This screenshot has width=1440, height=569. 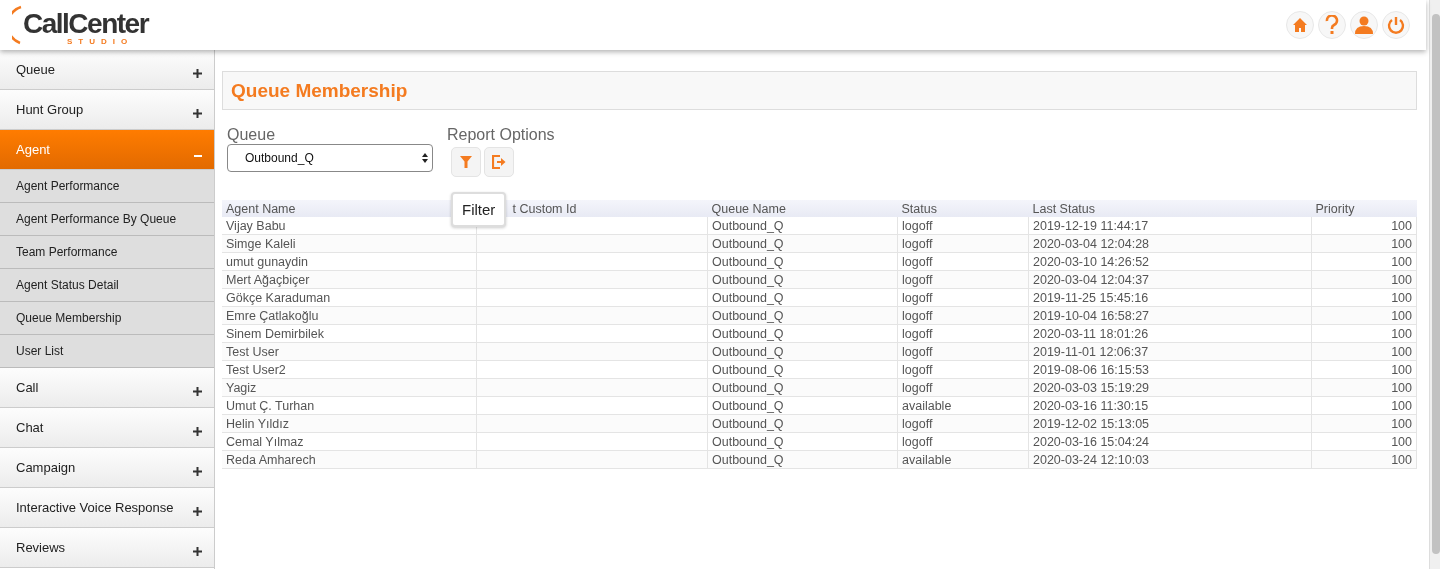 What do you see at coordinates (1091, 297) in the screenshot?
I see `table-cell: 2019-11-25 15:45:16` at bounding box center [1091, 297].